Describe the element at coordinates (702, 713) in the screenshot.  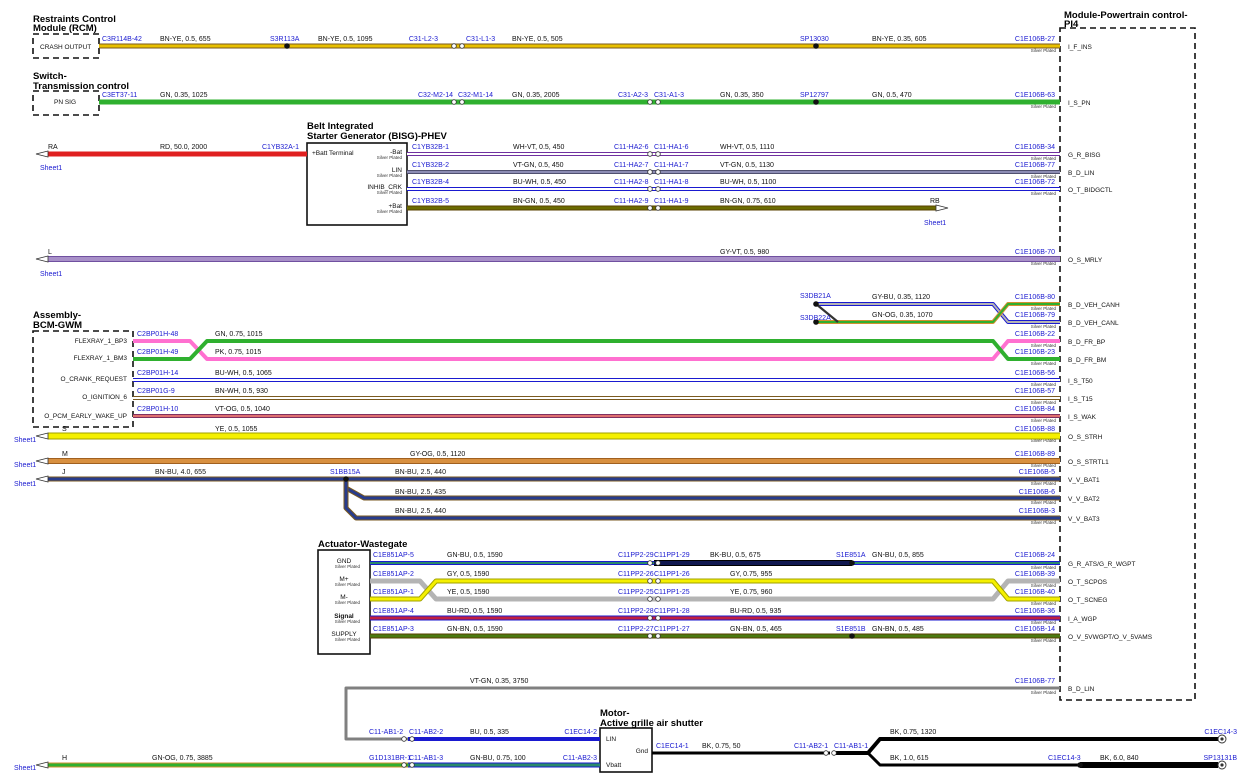
I see `wire-vt-gn` at that location.